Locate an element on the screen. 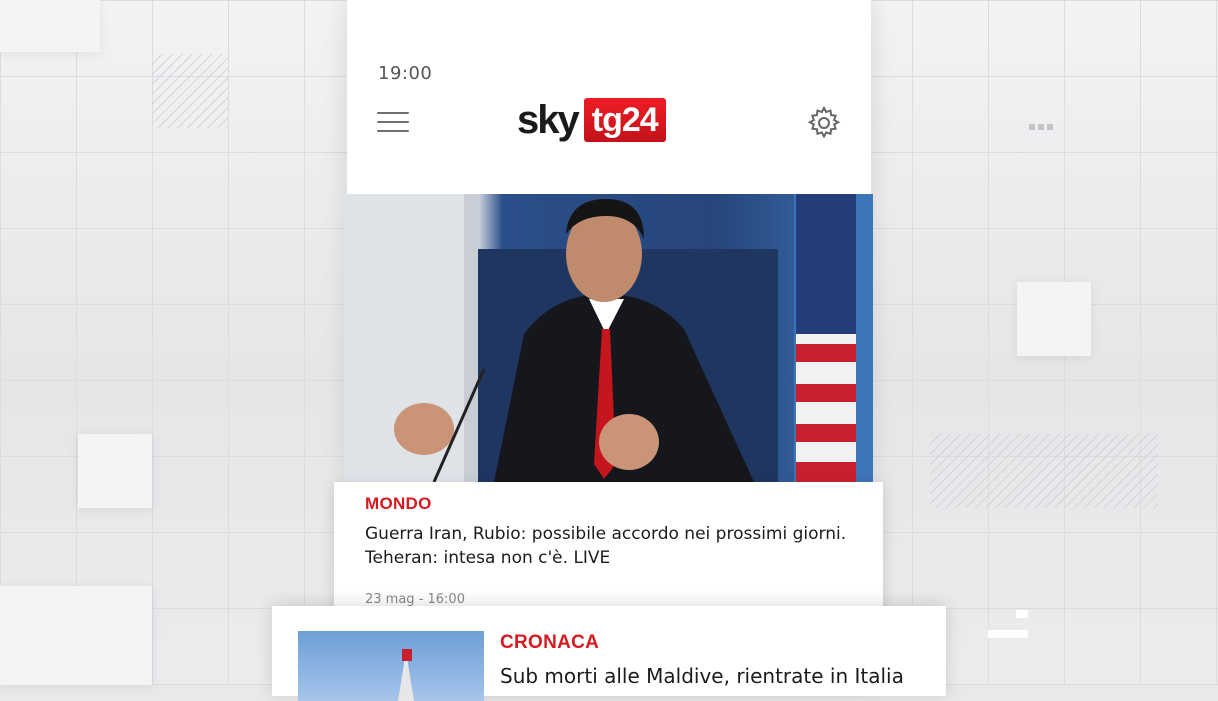  article-date: 23 mag - 16:00 is located at coordinates (415, 599).